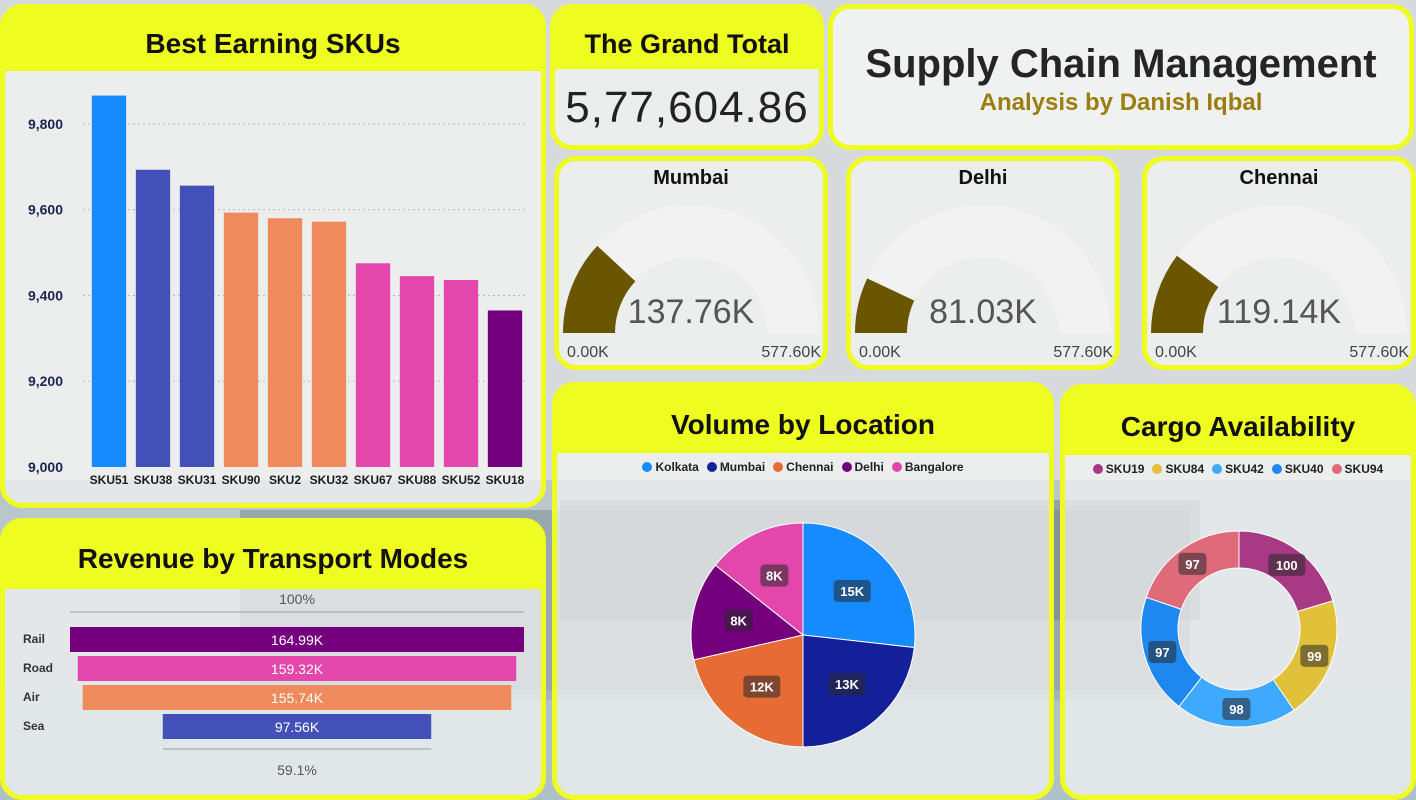 Image resolution: width=1416 pixels, height=800 pixels. I want to click on legend-label: SKU42, so click(1244, 469).